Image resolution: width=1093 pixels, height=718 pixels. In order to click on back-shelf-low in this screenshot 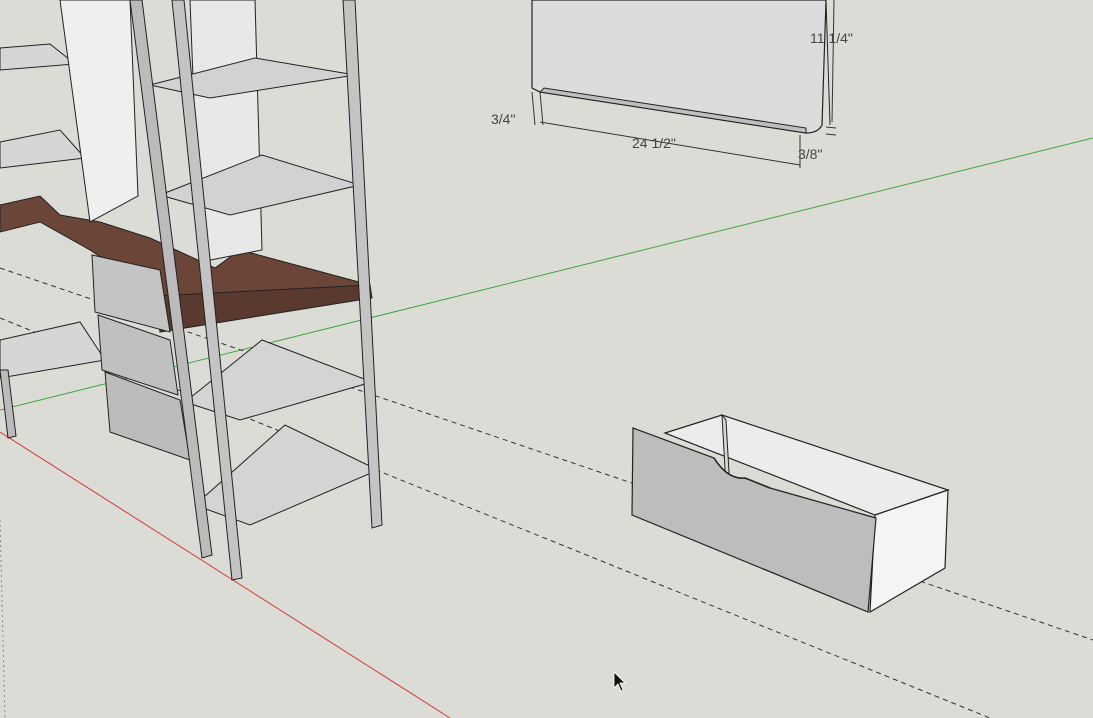, I will do `click(53, 350)`.